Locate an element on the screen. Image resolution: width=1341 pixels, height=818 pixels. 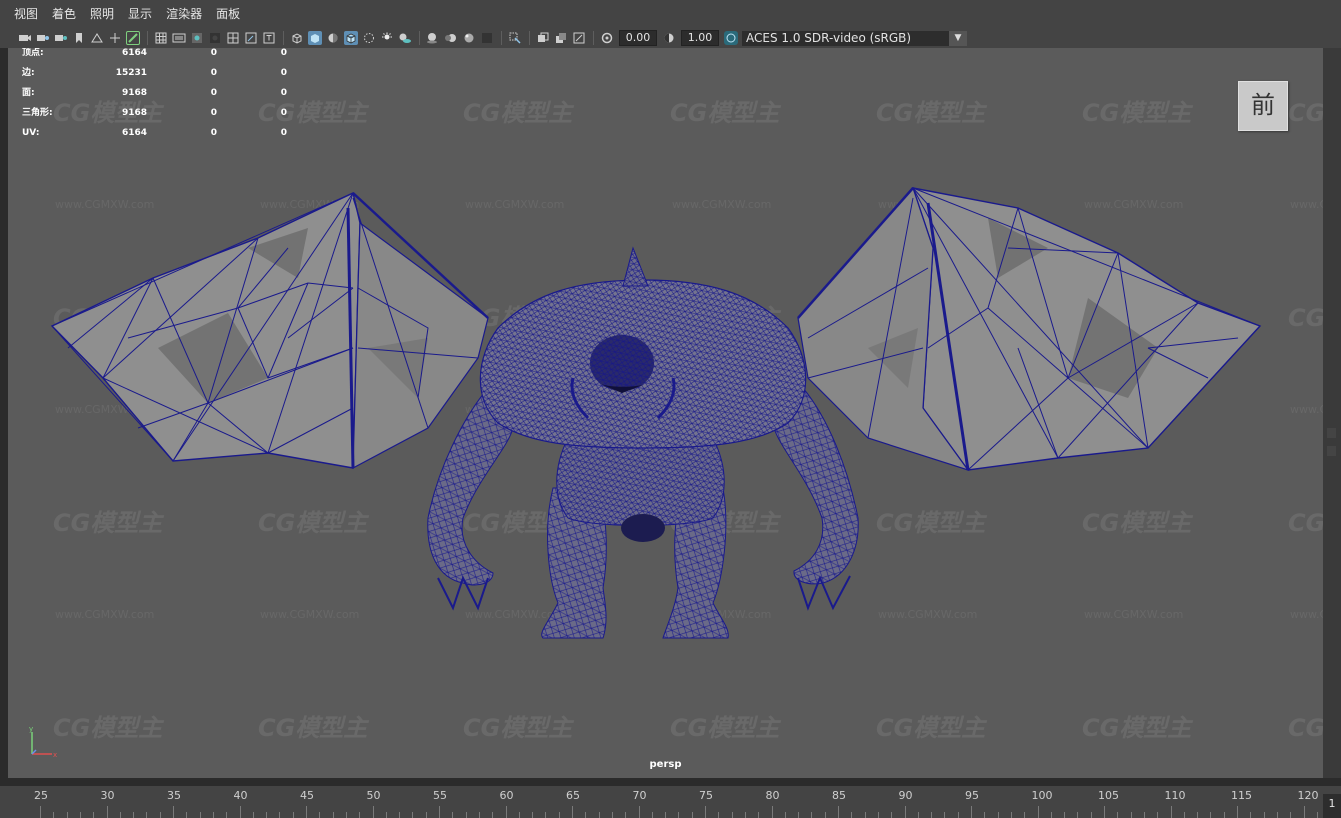
multisample-aa-icon is located at coordinates (469, 38).